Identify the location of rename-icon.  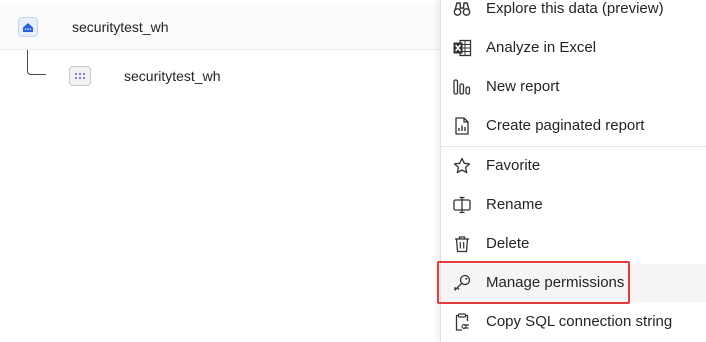
(462, 205).